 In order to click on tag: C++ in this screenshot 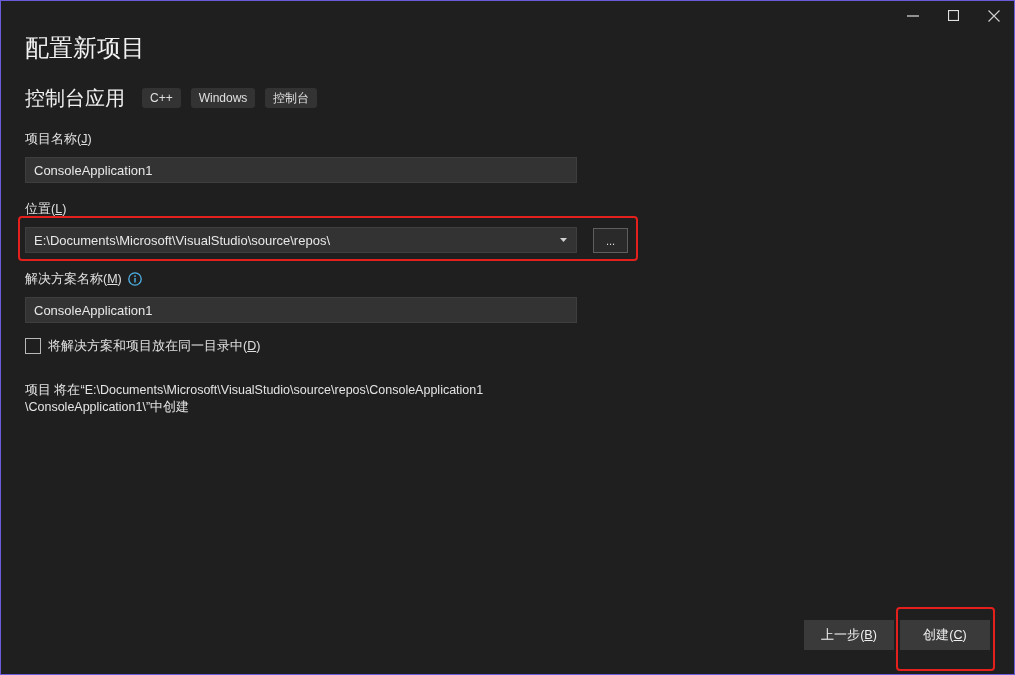, I will do `click(161, 98)`.